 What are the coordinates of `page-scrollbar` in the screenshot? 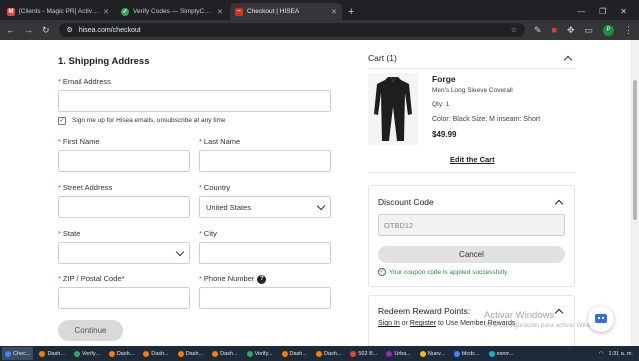 It's located at (635, 193).